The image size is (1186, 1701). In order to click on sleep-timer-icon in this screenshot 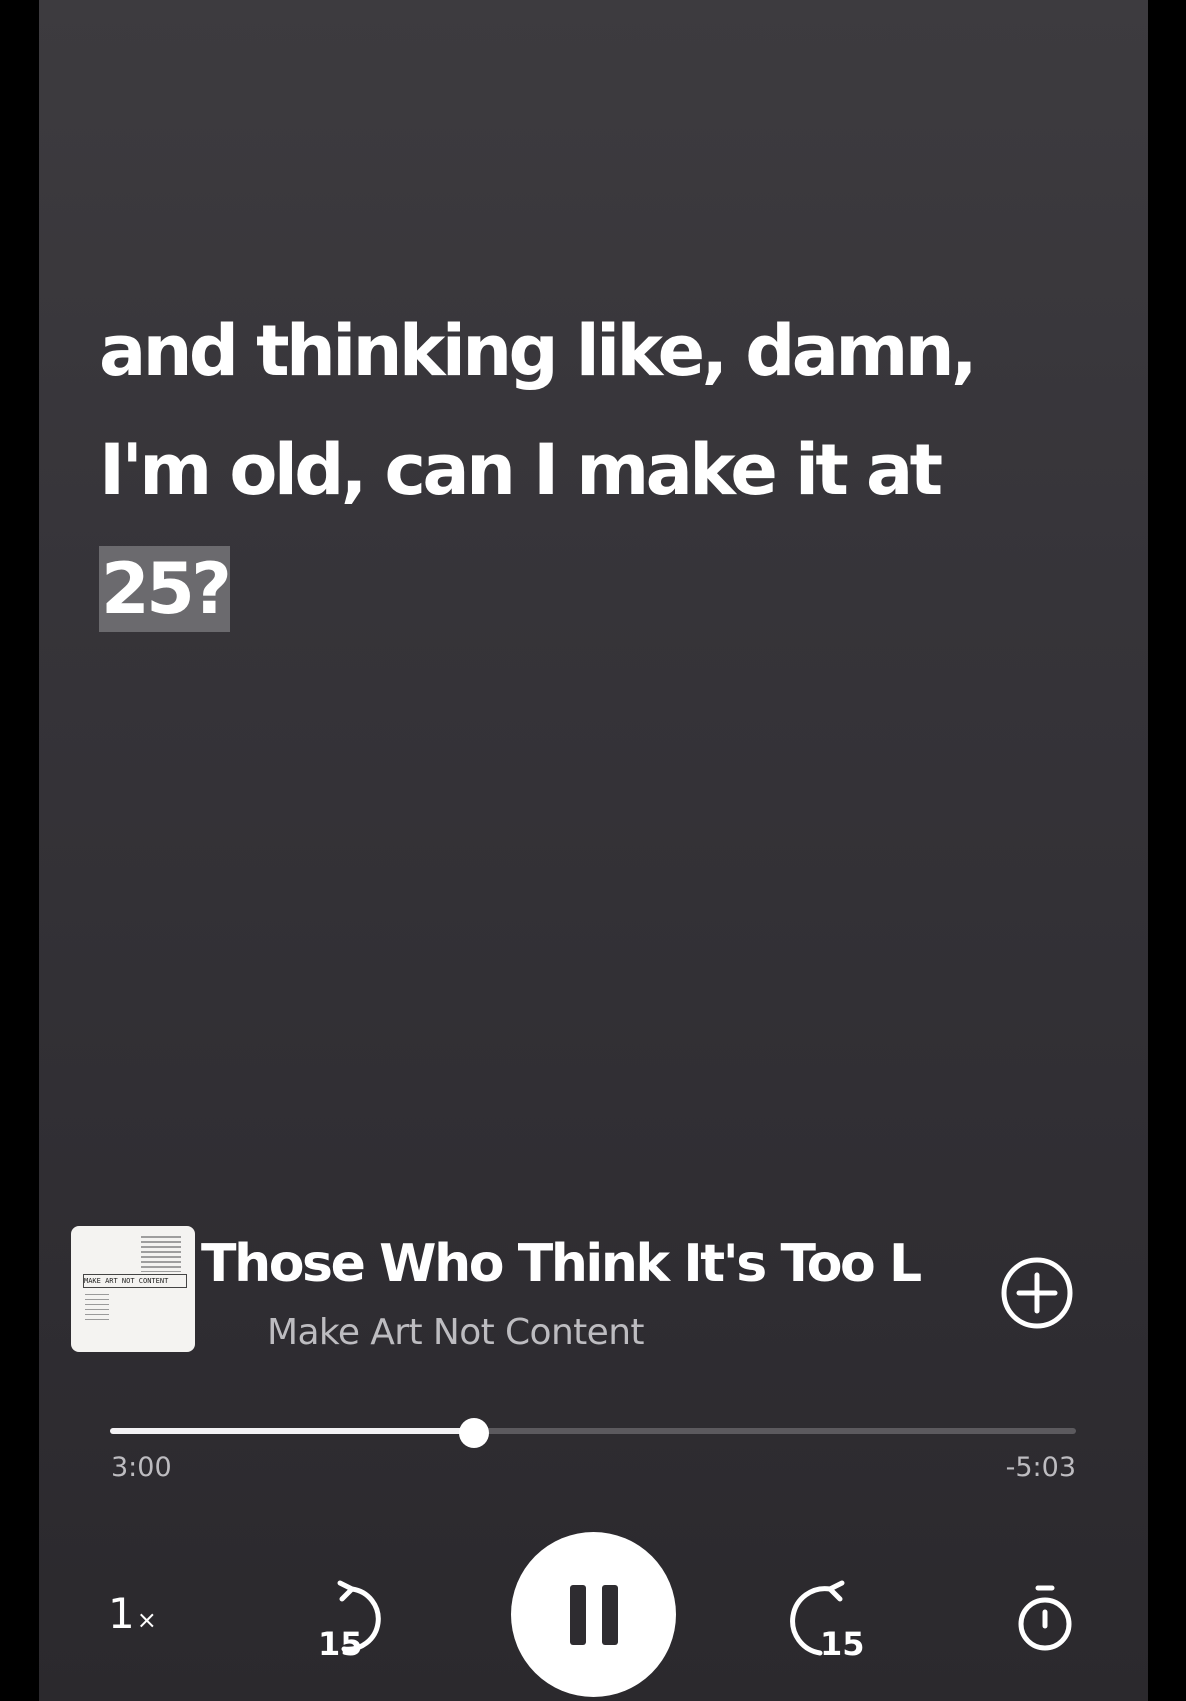, I will do `click(1045, 1618)`.